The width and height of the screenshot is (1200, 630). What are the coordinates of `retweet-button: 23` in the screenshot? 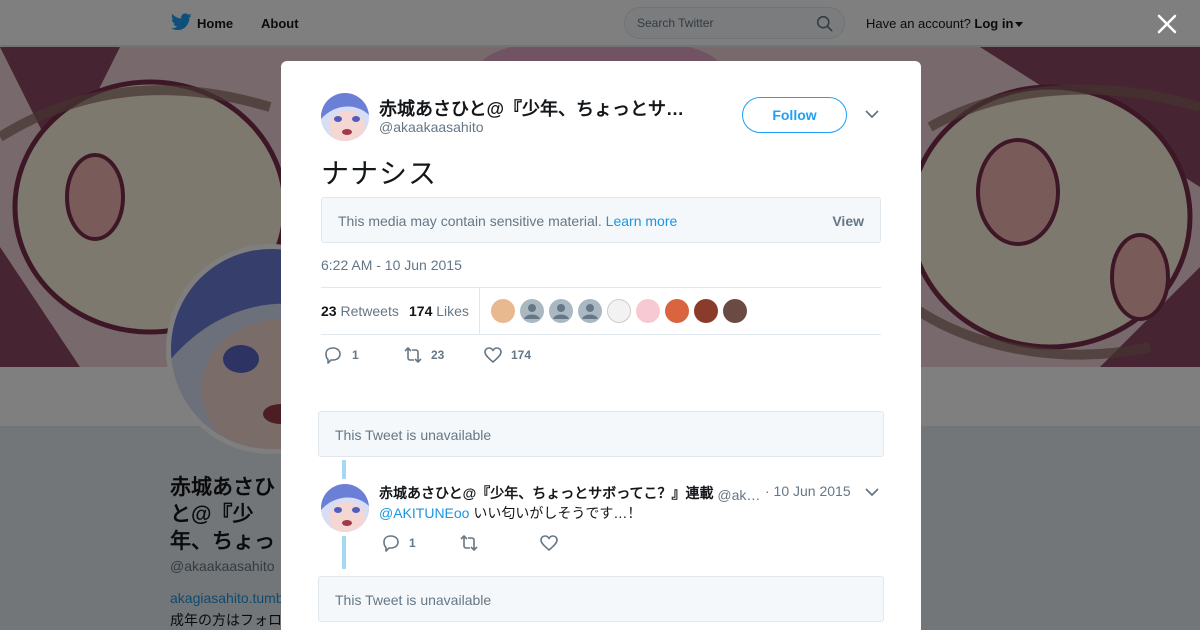 It's located at (433, 355).